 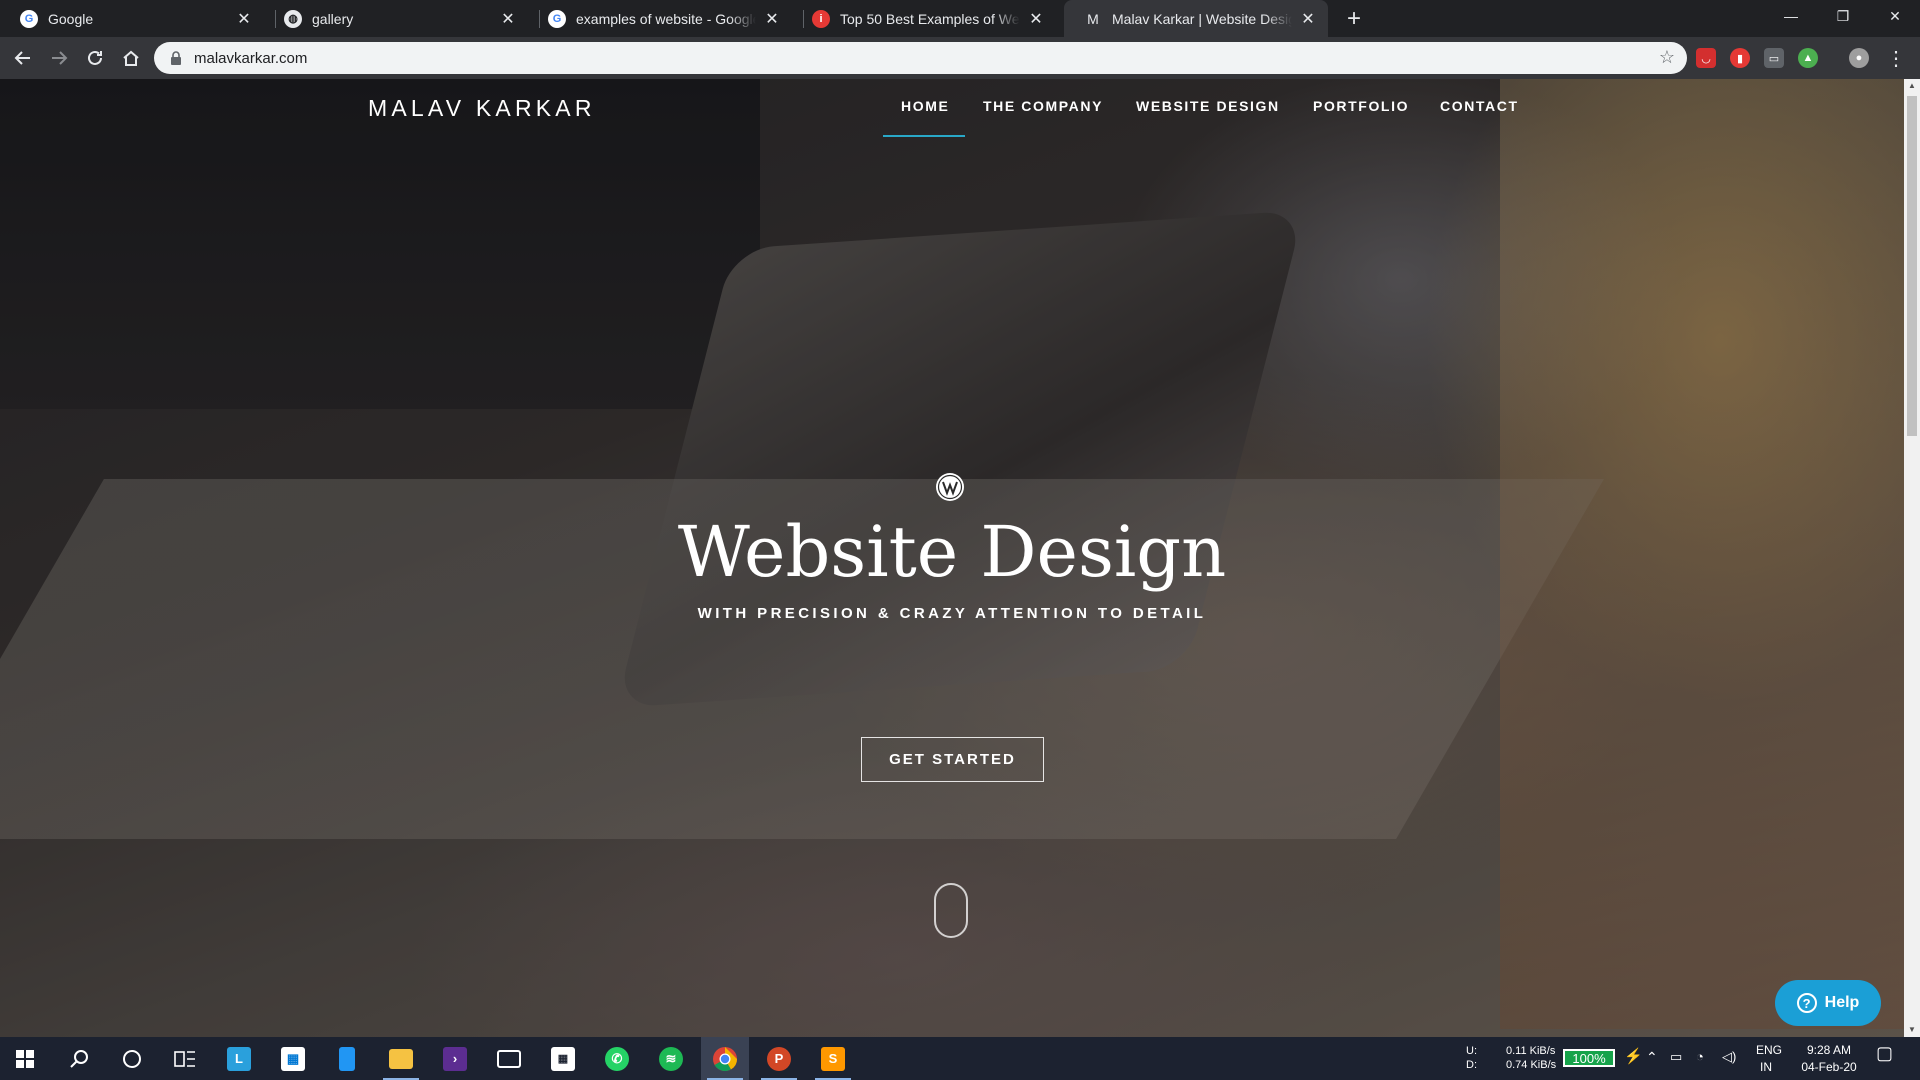 I want to click on battery-indicator: 100%, so click(x=1589, y=1058).